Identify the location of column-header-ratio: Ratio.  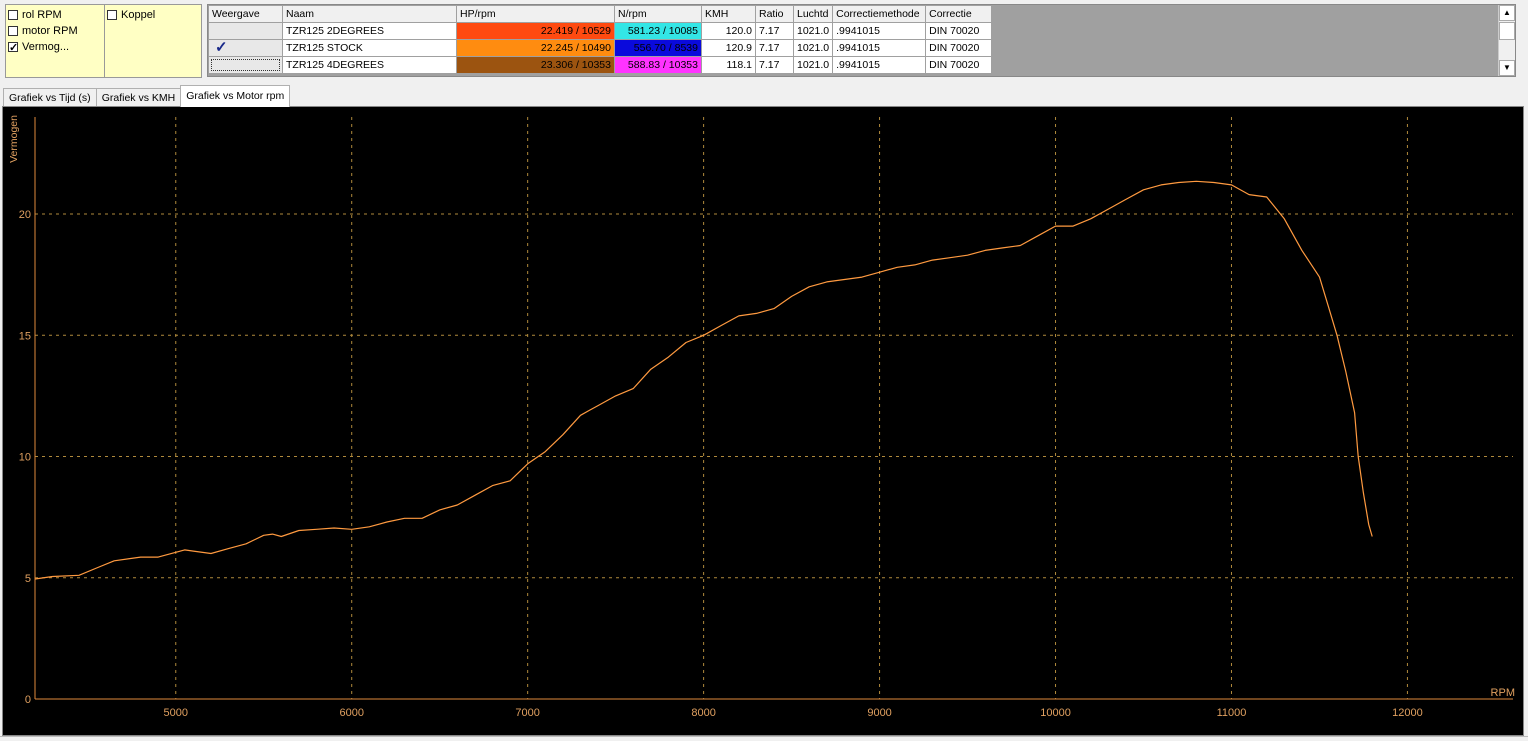
(774, 14).